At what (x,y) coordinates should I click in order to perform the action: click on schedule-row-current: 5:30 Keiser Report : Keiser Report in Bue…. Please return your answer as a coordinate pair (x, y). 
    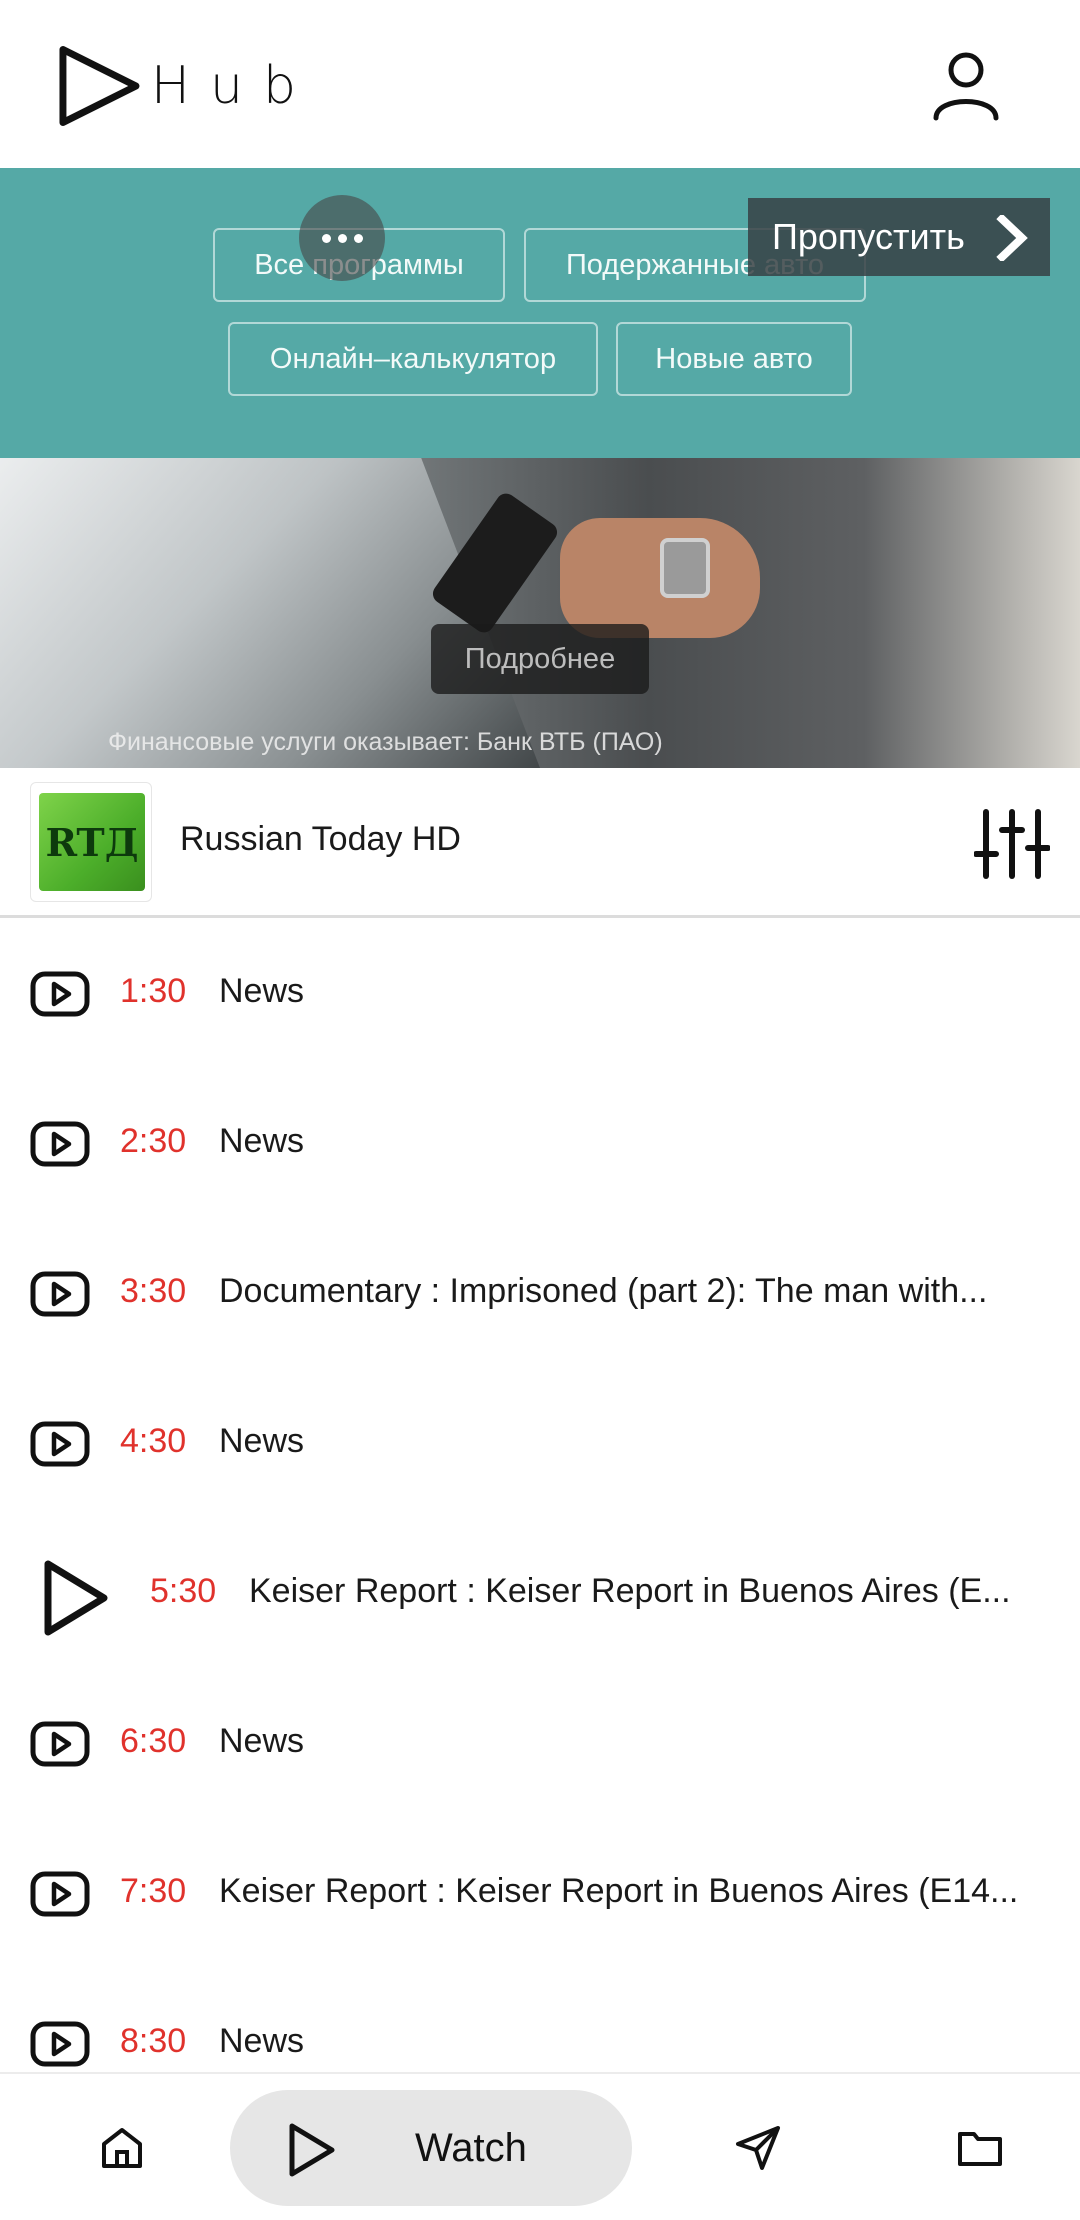
    Looking at the image, I should click on (540, 1593).